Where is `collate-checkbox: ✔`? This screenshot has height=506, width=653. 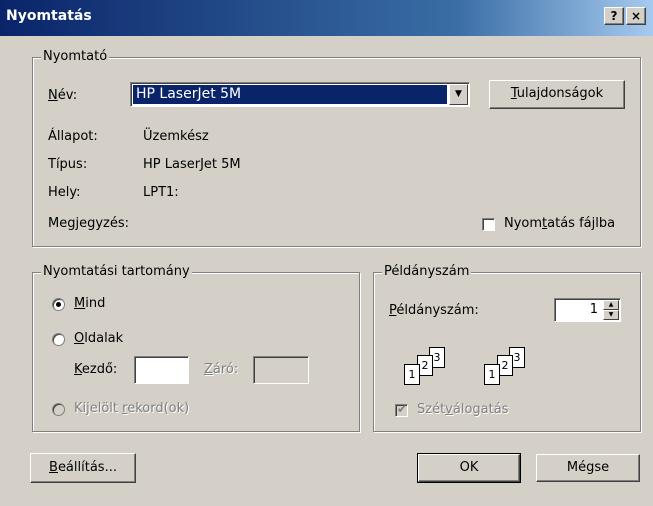
collate-checkbox: ✔ is located at coordinates (401, 409).